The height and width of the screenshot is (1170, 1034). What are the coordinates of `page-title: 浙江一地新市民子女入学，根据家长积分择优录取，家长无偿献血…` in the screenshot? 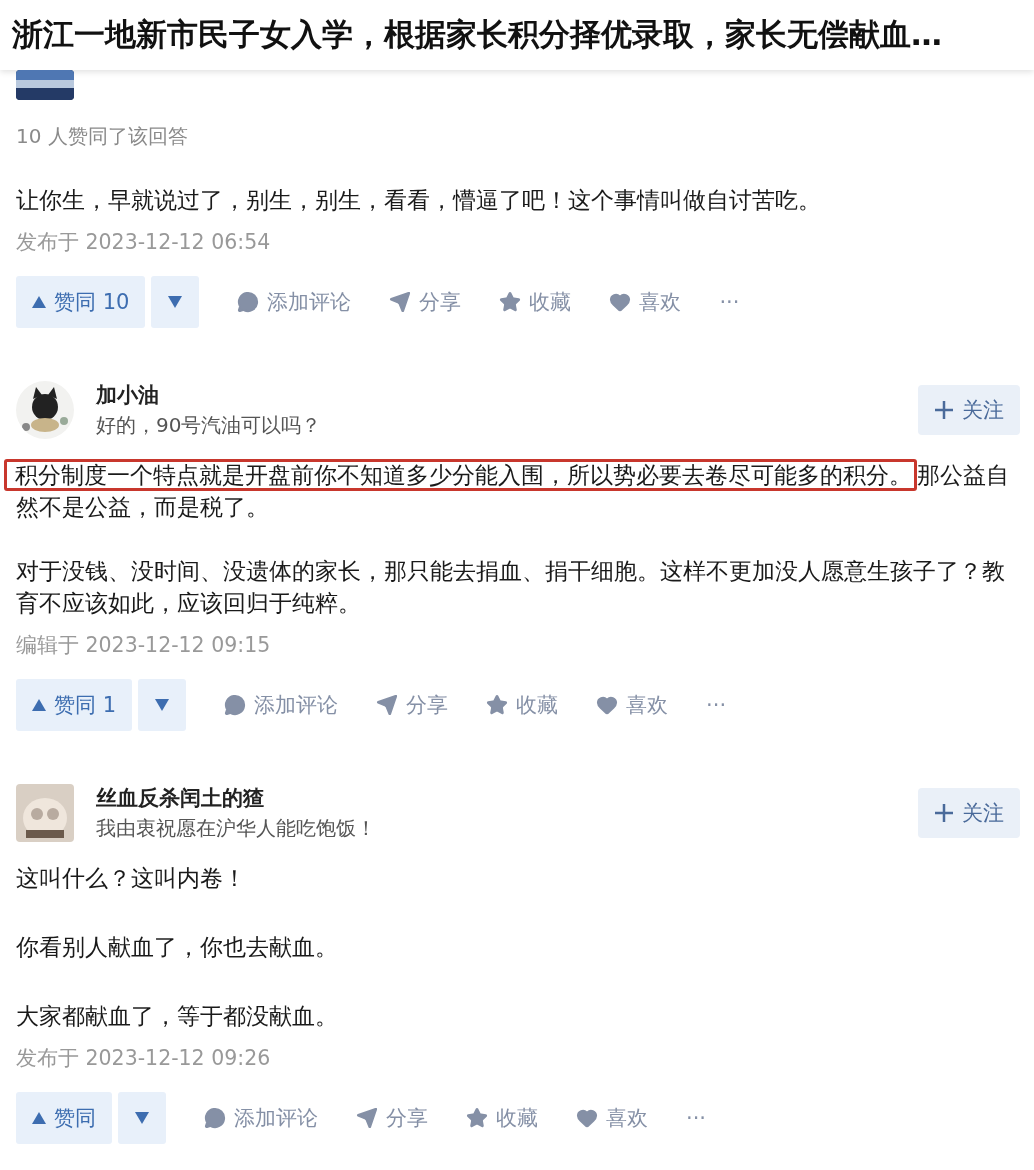 It's located at (517, 35).